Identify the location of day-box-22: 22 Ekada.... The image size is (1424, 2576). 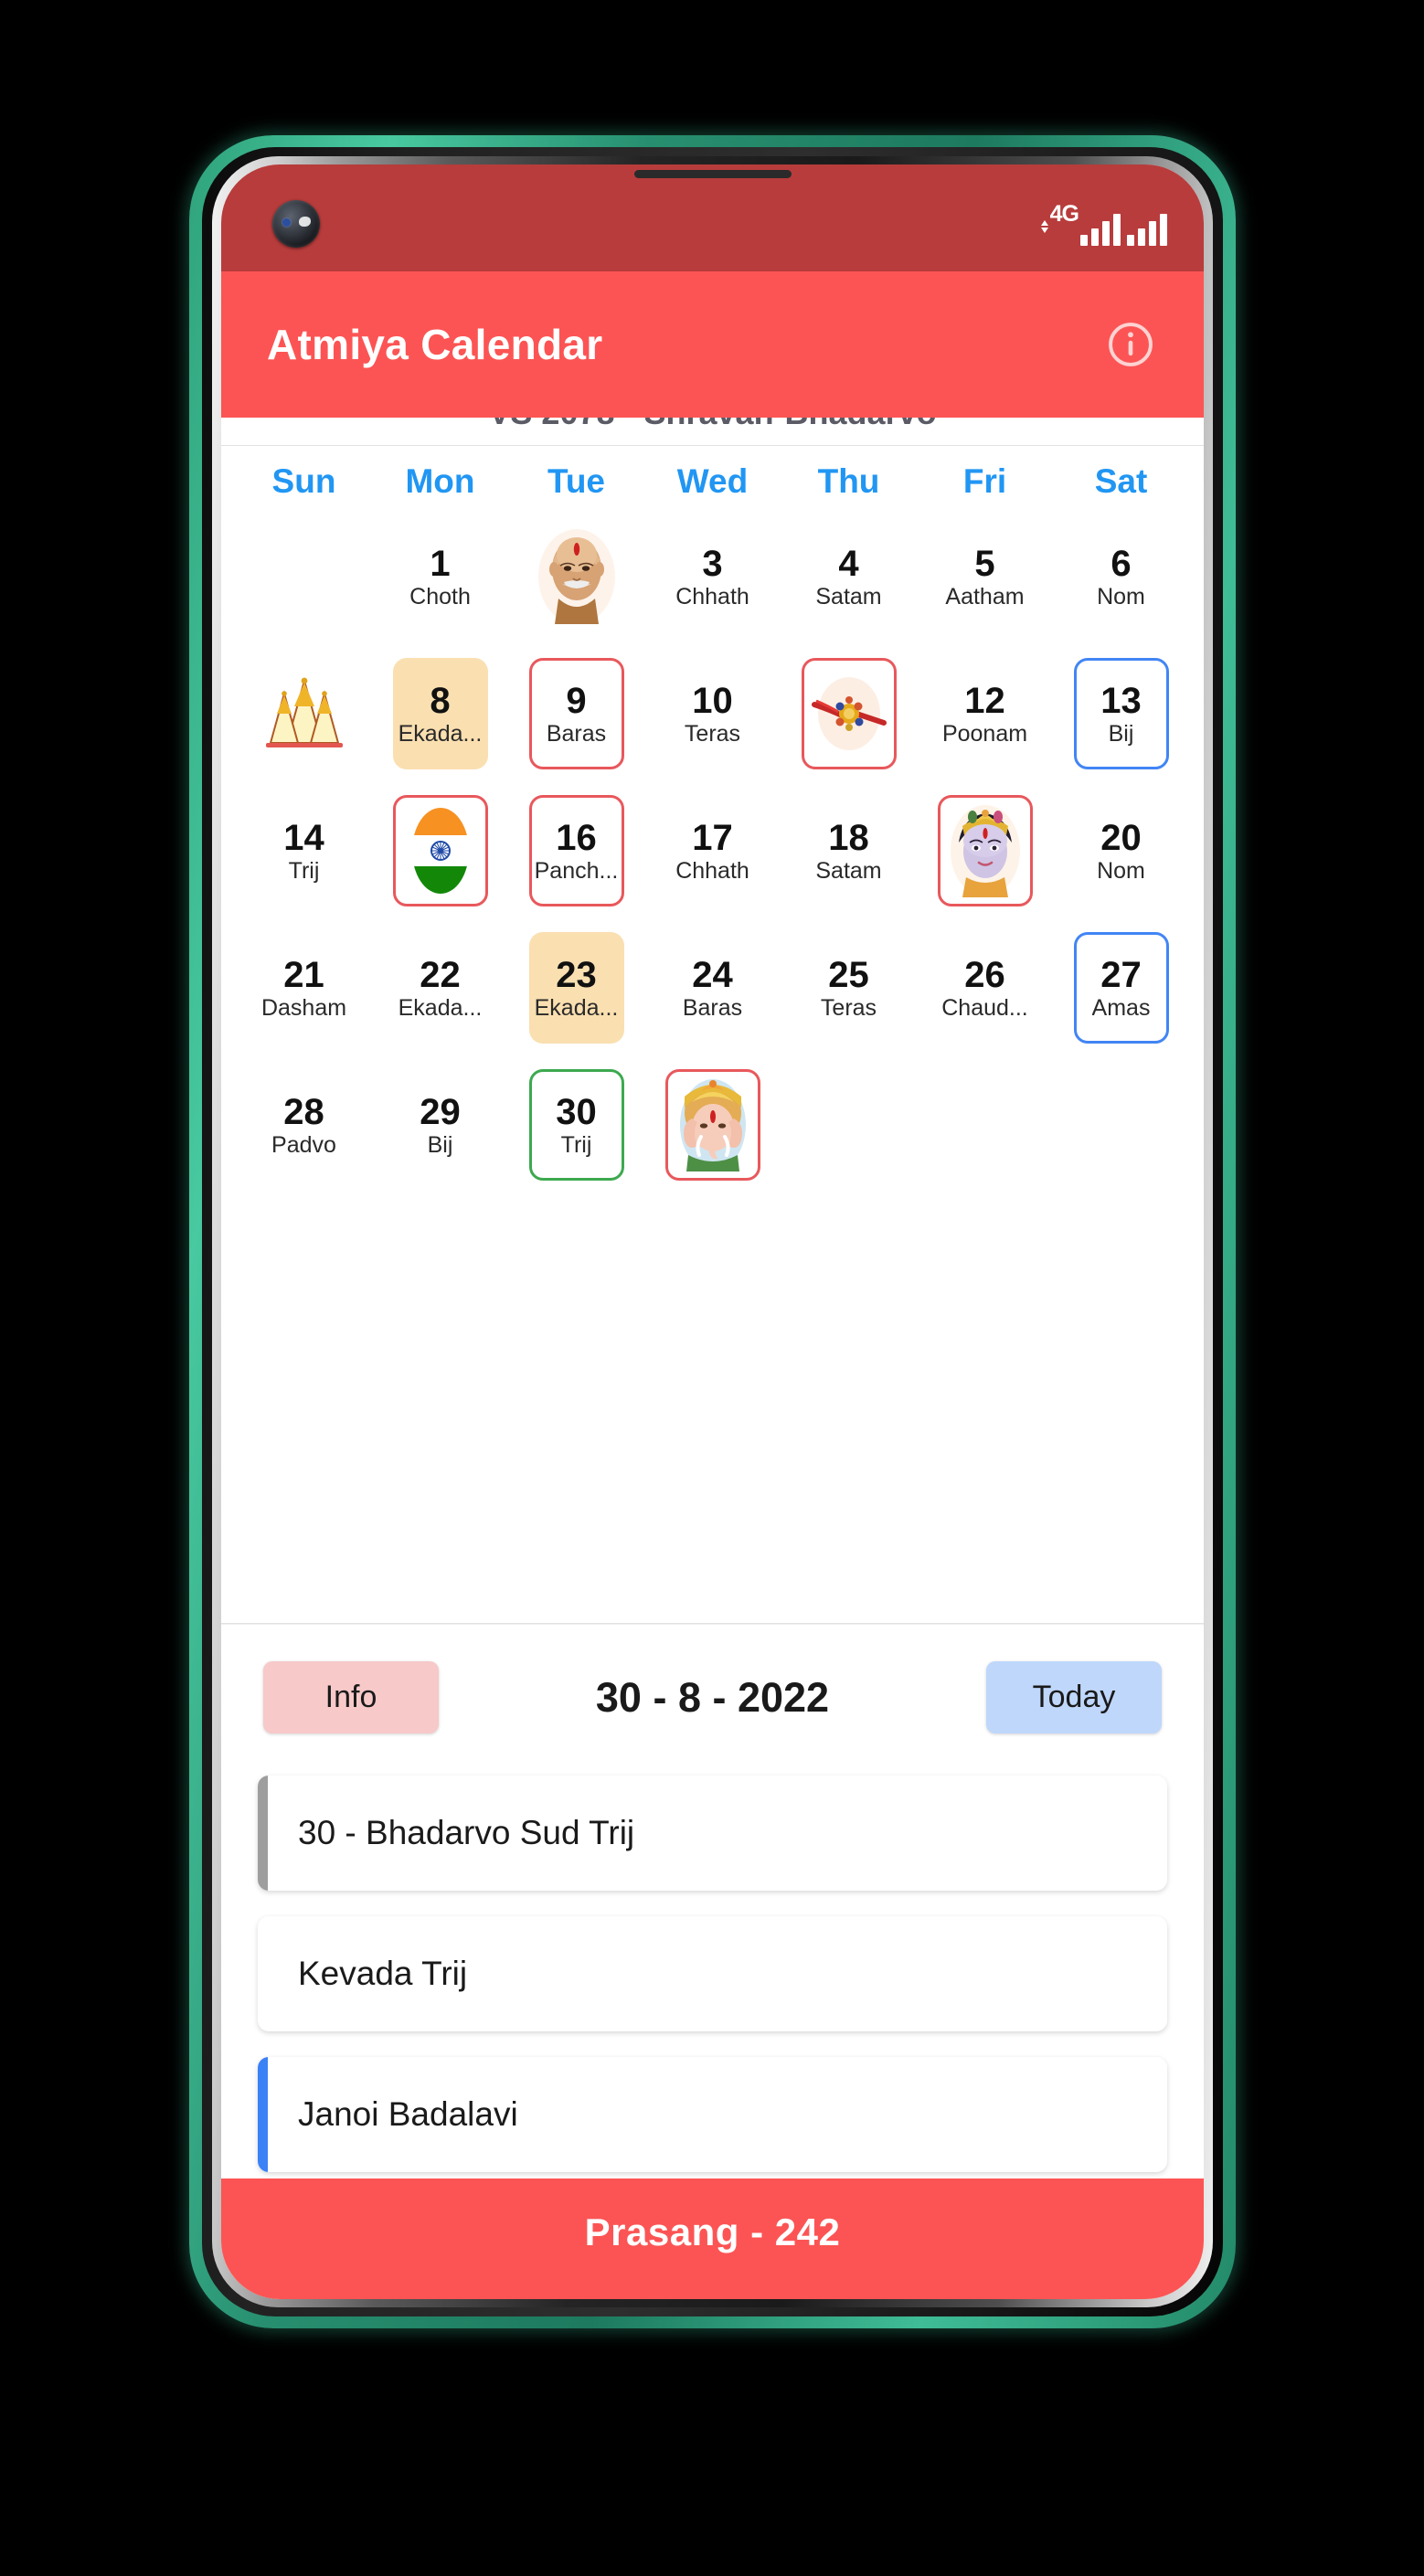
(441, 988).